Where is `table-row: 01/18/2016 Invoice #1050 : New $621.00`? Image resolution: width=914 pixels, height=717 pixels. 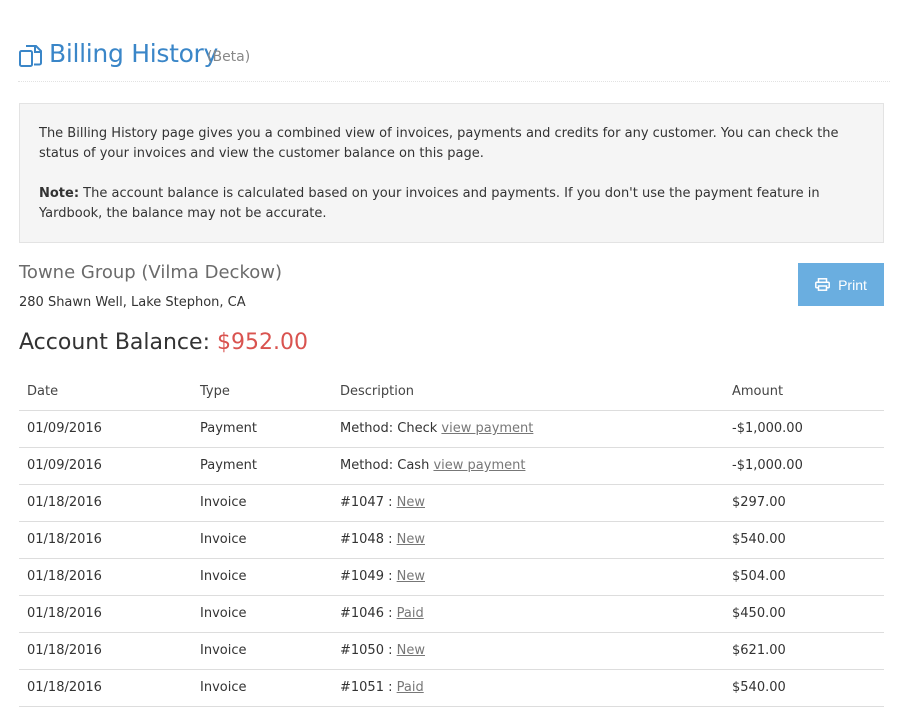
table-row: 01/18/2016 Invoice #1050 : New $621.00 is located at coordinates (451, 651).